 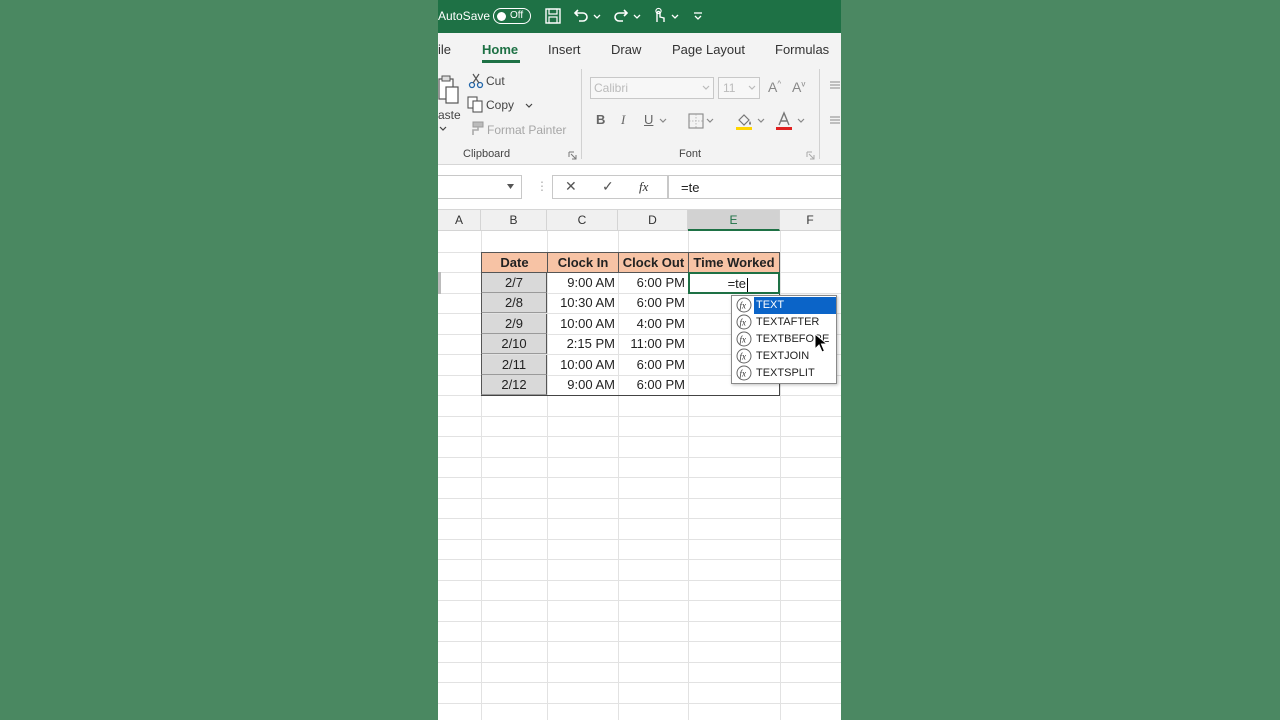 What do you see at coordinates (581, 16) in the screenshot?
I see `undo-icon` at bounding box center [581, 16].